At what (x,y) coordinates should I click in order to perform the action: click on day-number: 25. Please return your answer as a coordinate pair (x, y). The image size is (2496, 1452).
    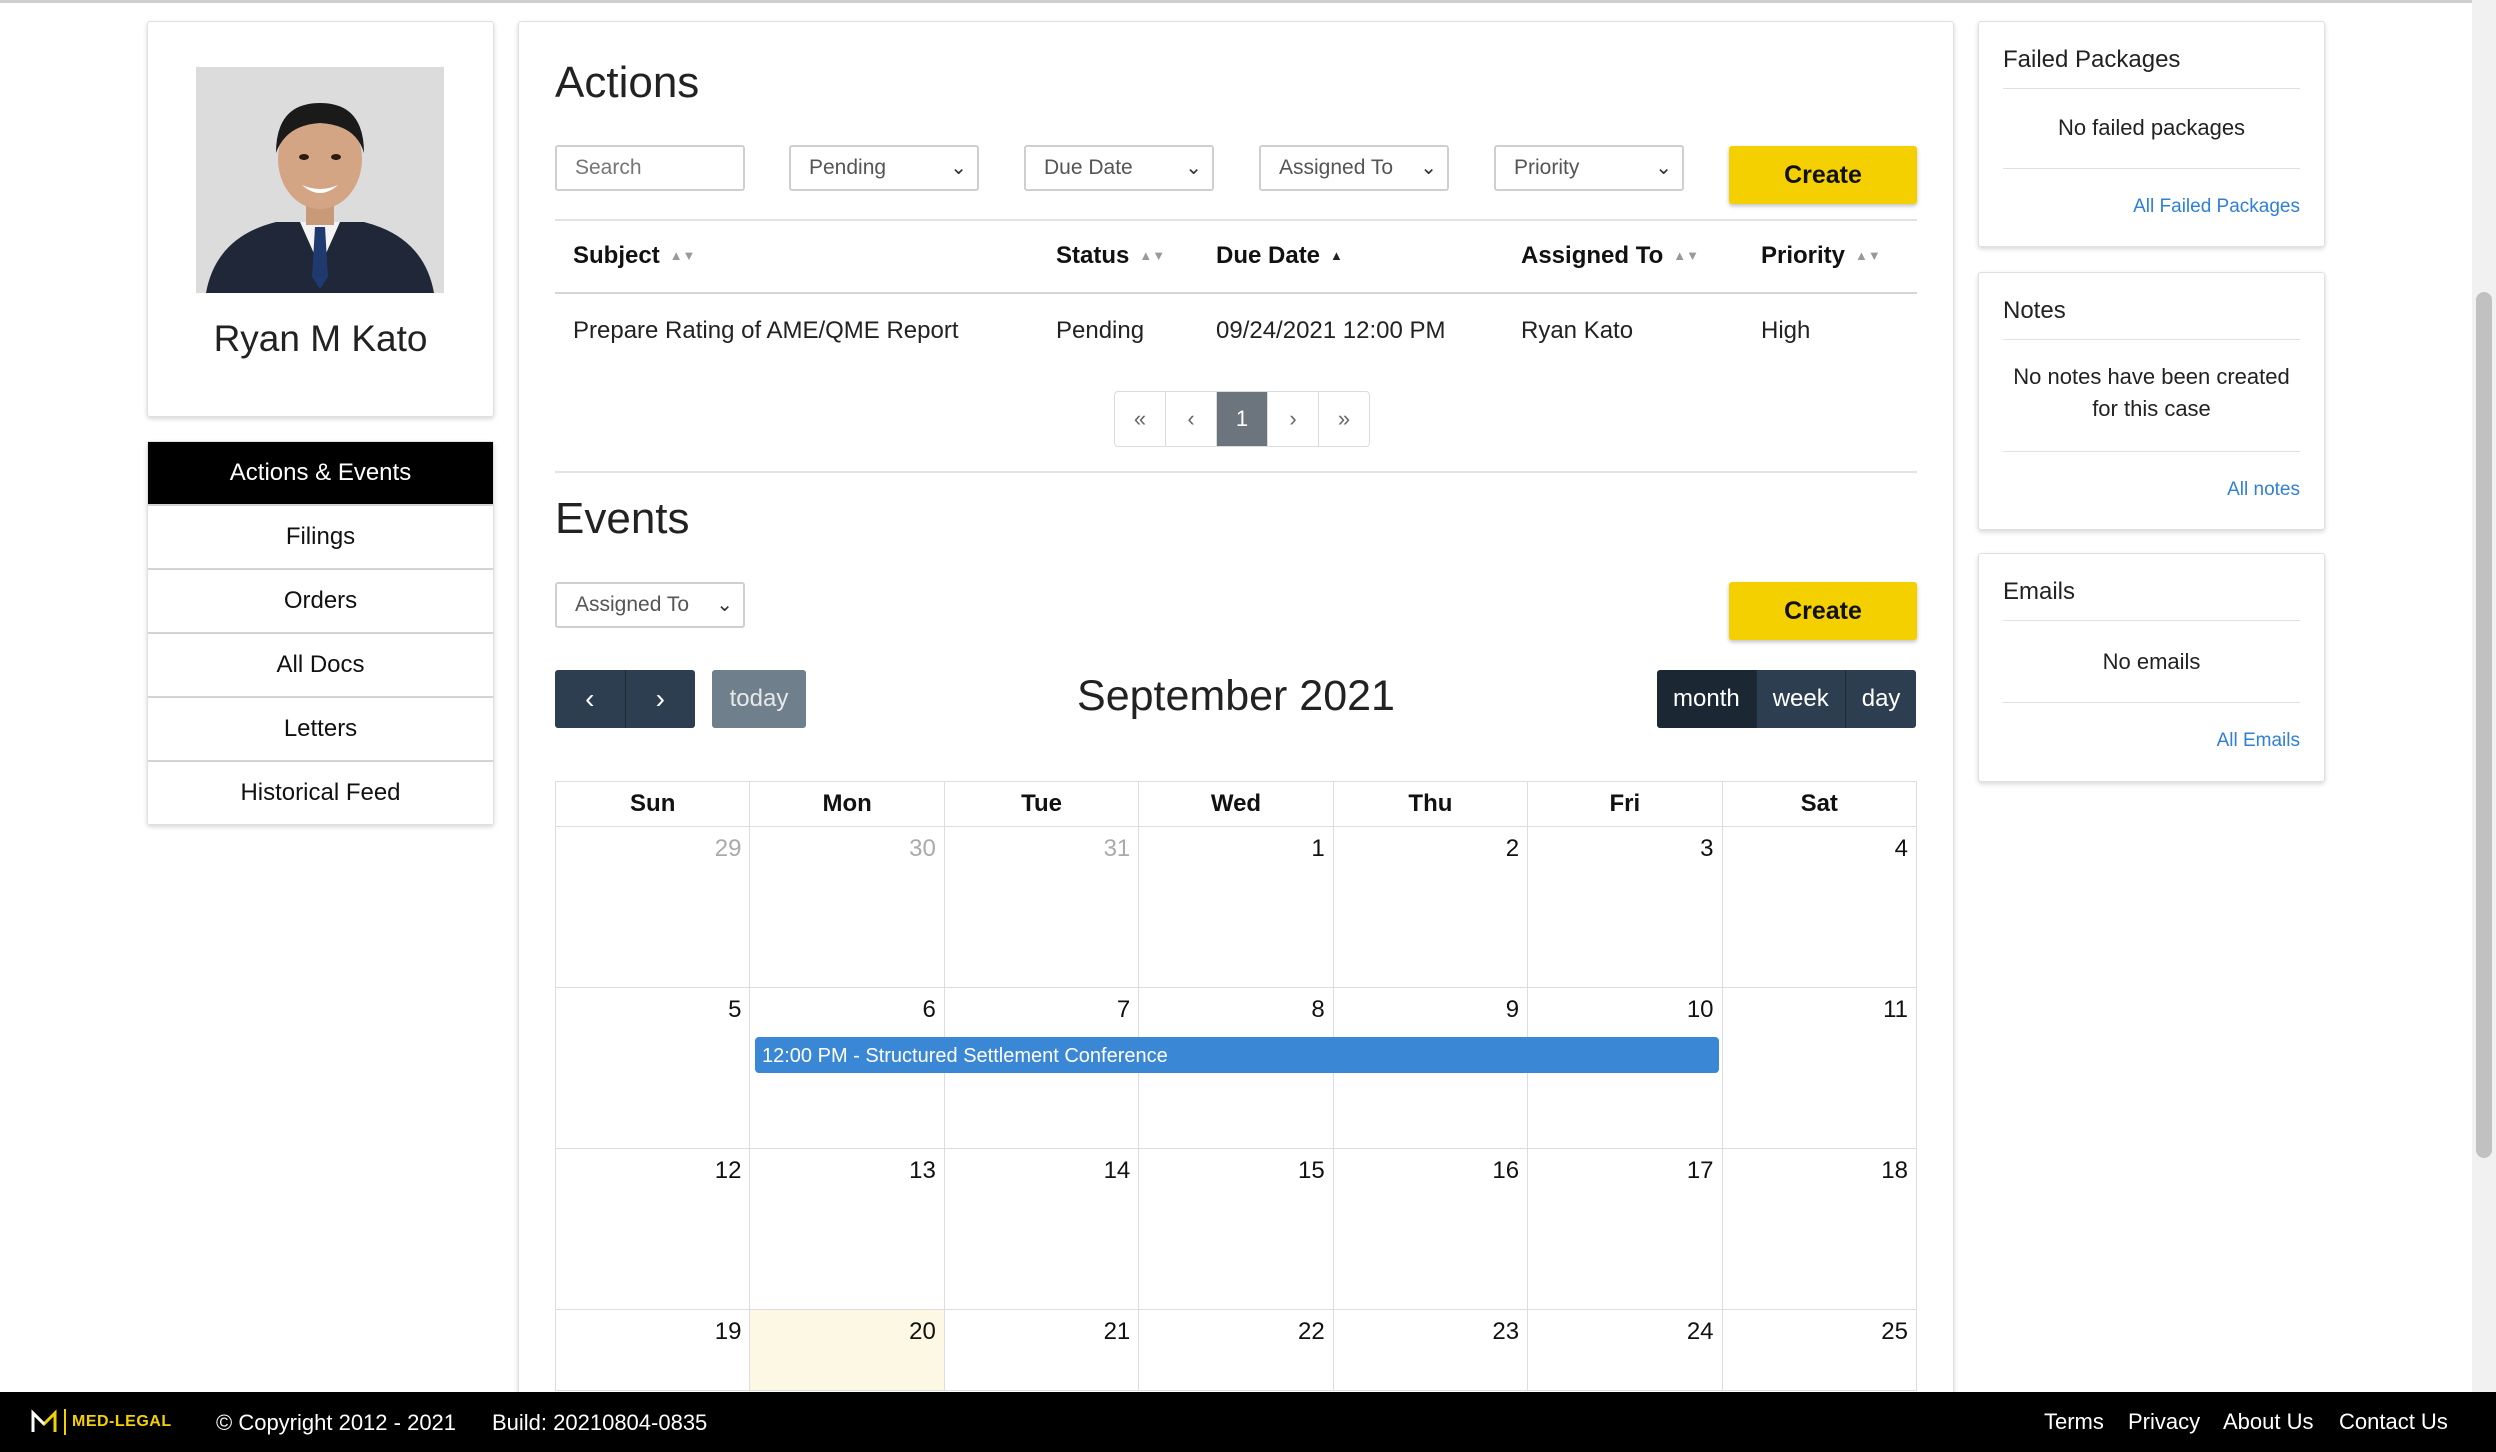
    Looking at the image, I should click on (1894, 1331).